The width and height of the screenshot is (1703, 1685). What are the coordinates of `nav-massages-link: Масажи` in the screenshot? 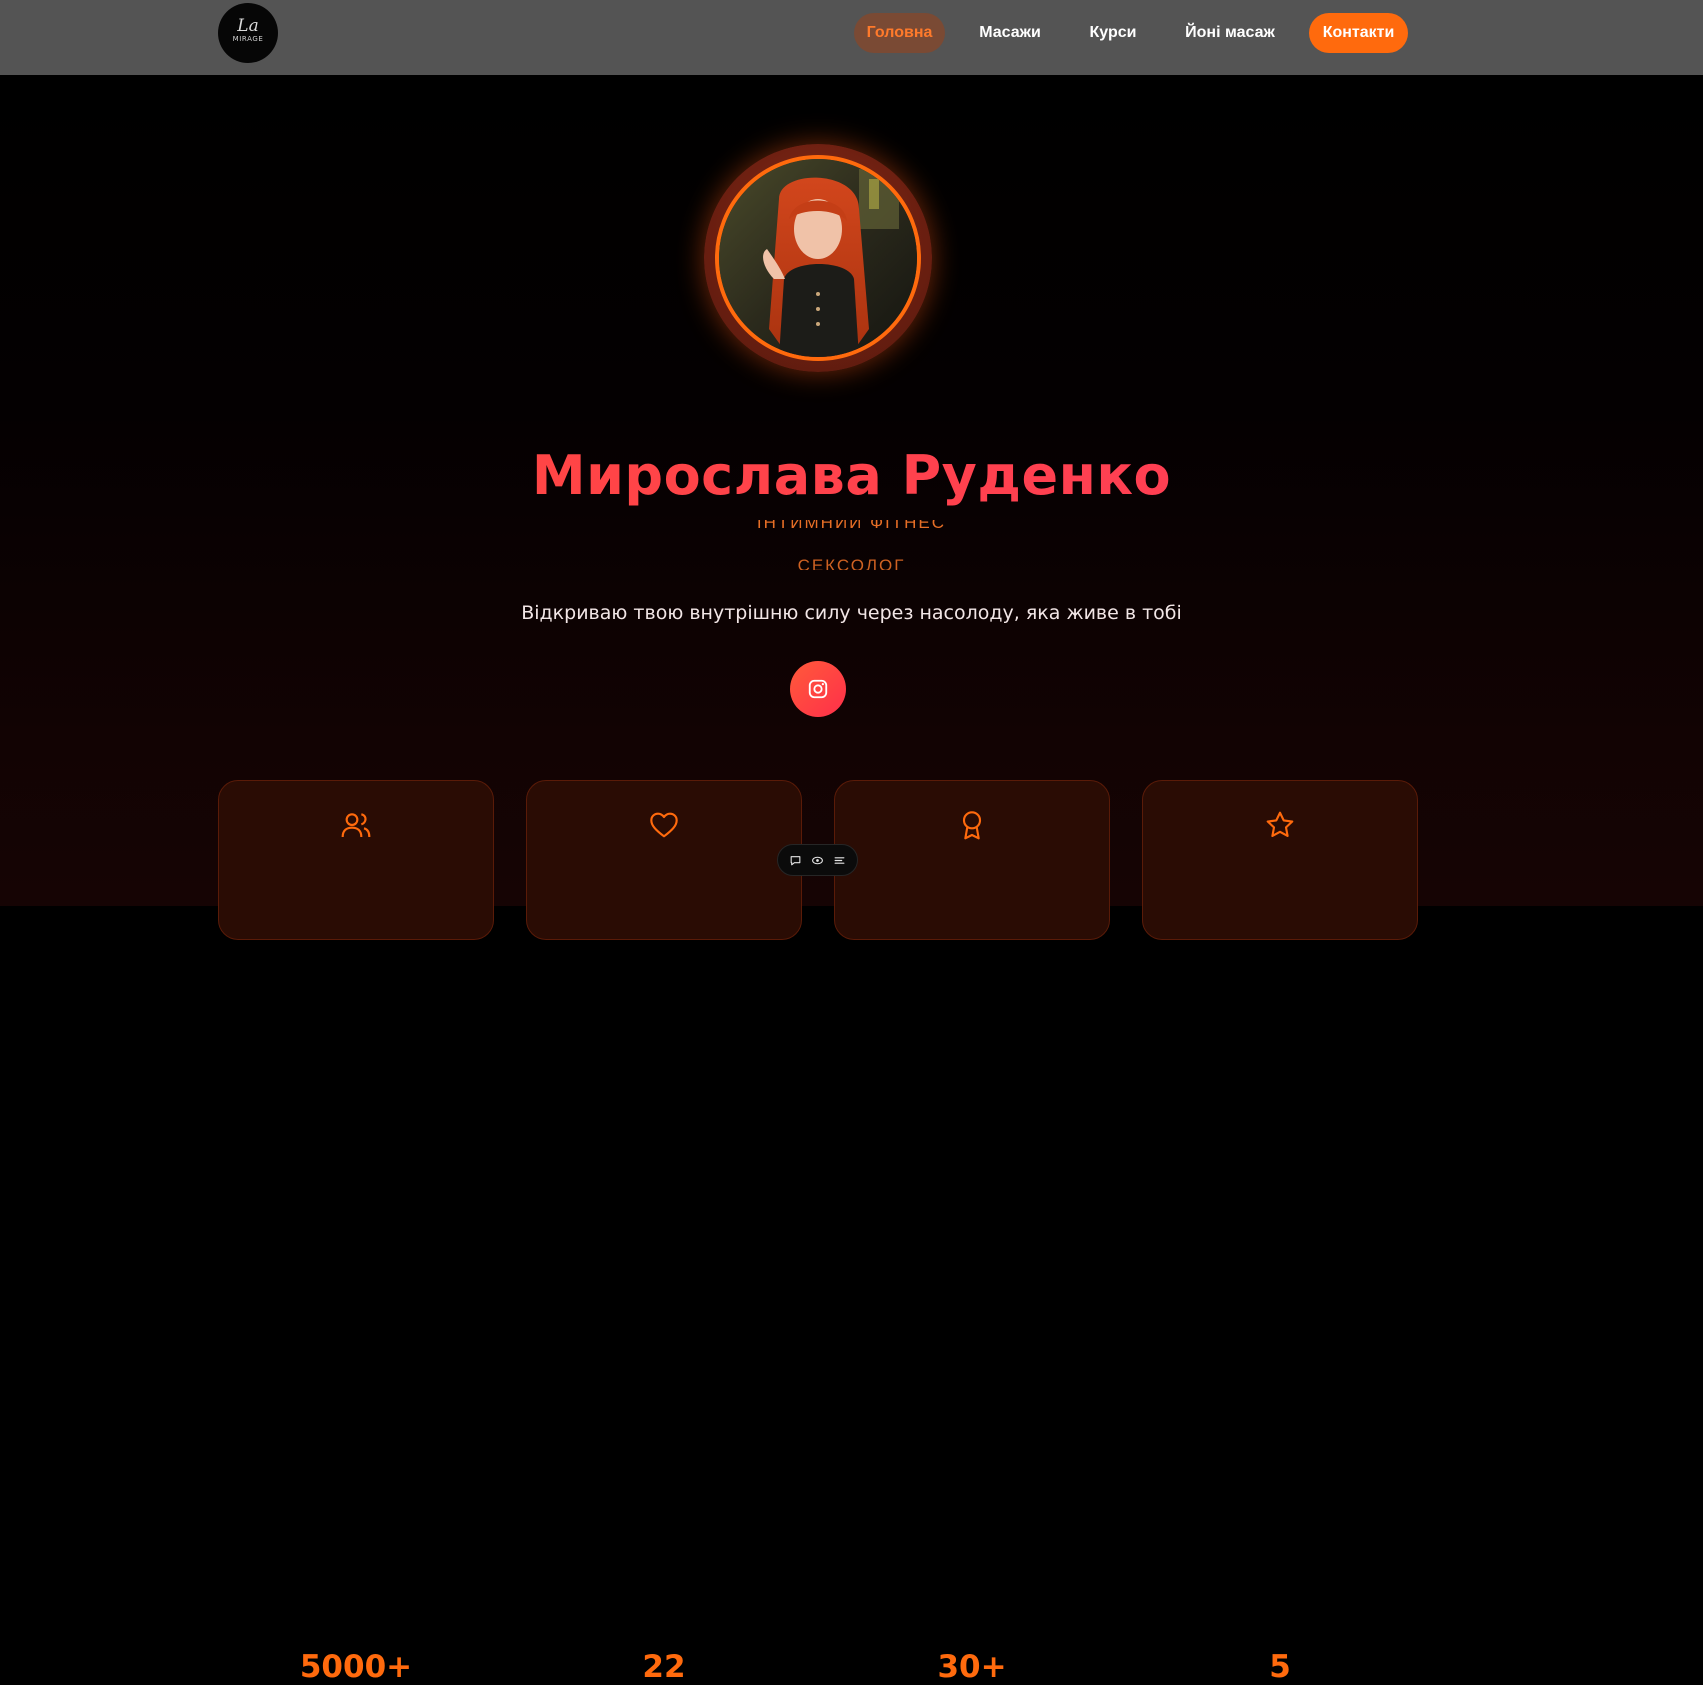 It's located at (1010, 33).